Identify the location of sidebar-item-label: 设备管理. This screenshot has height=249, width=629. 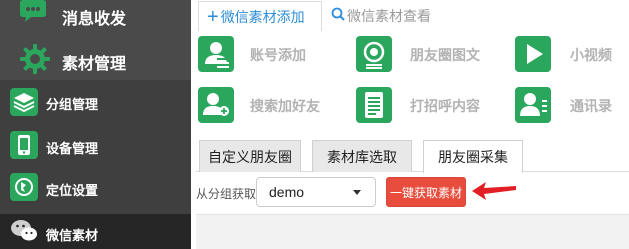
(72, 148).